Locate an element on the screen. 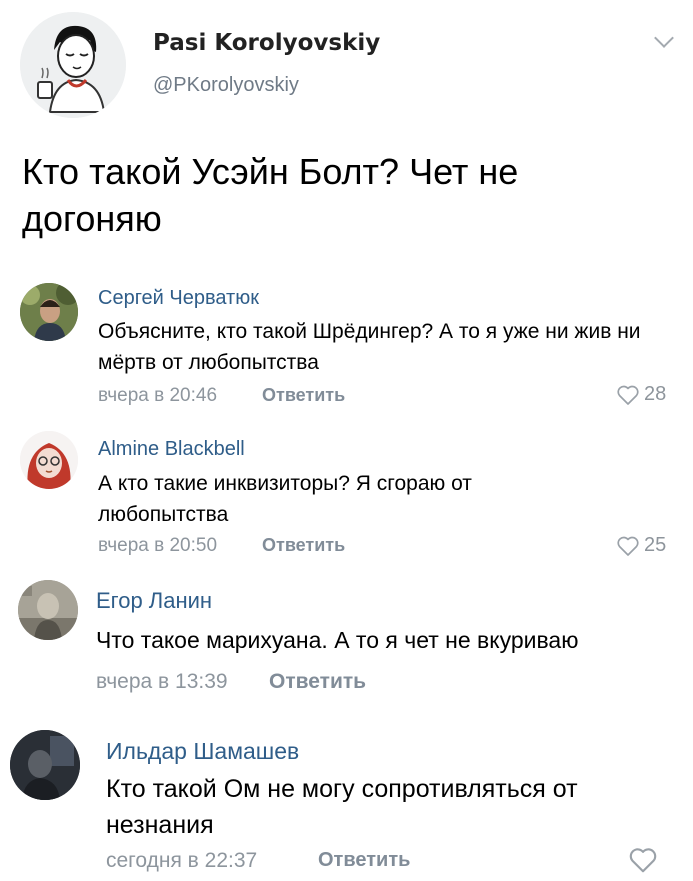 This screenshot has height=881, width=693. like-button: 25 is located at coordinates (641, 545).